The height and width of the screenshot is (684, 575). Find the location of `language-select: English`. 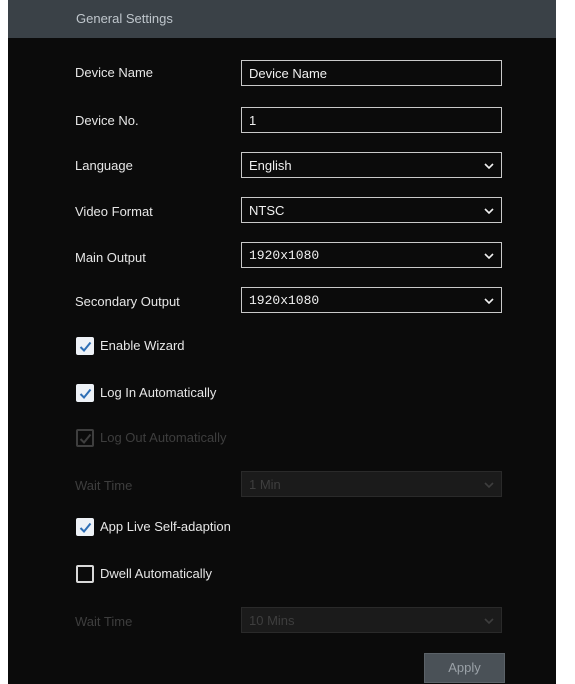

language-select: English is located at coordinates (371, 165).